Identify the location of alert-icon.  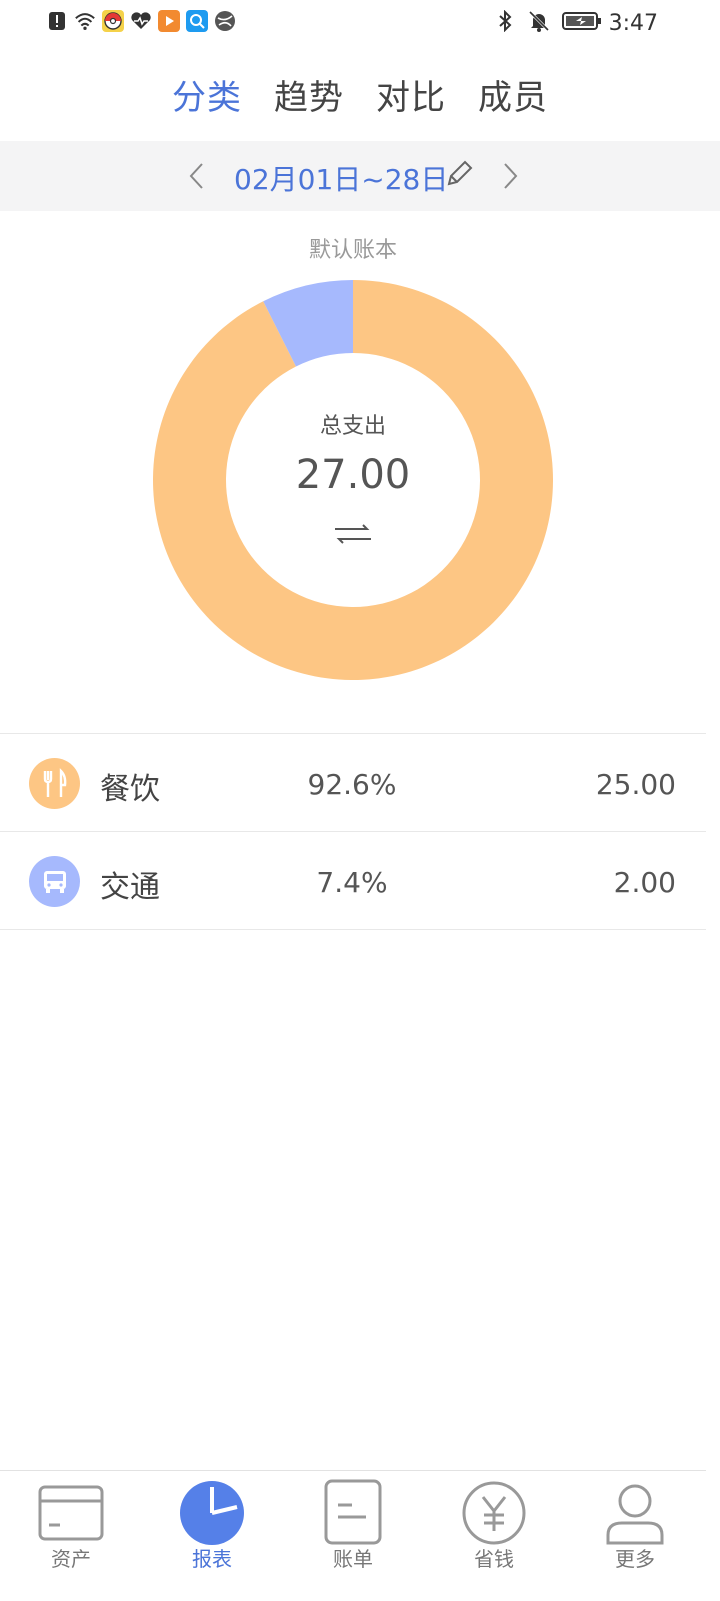
(57, 21).